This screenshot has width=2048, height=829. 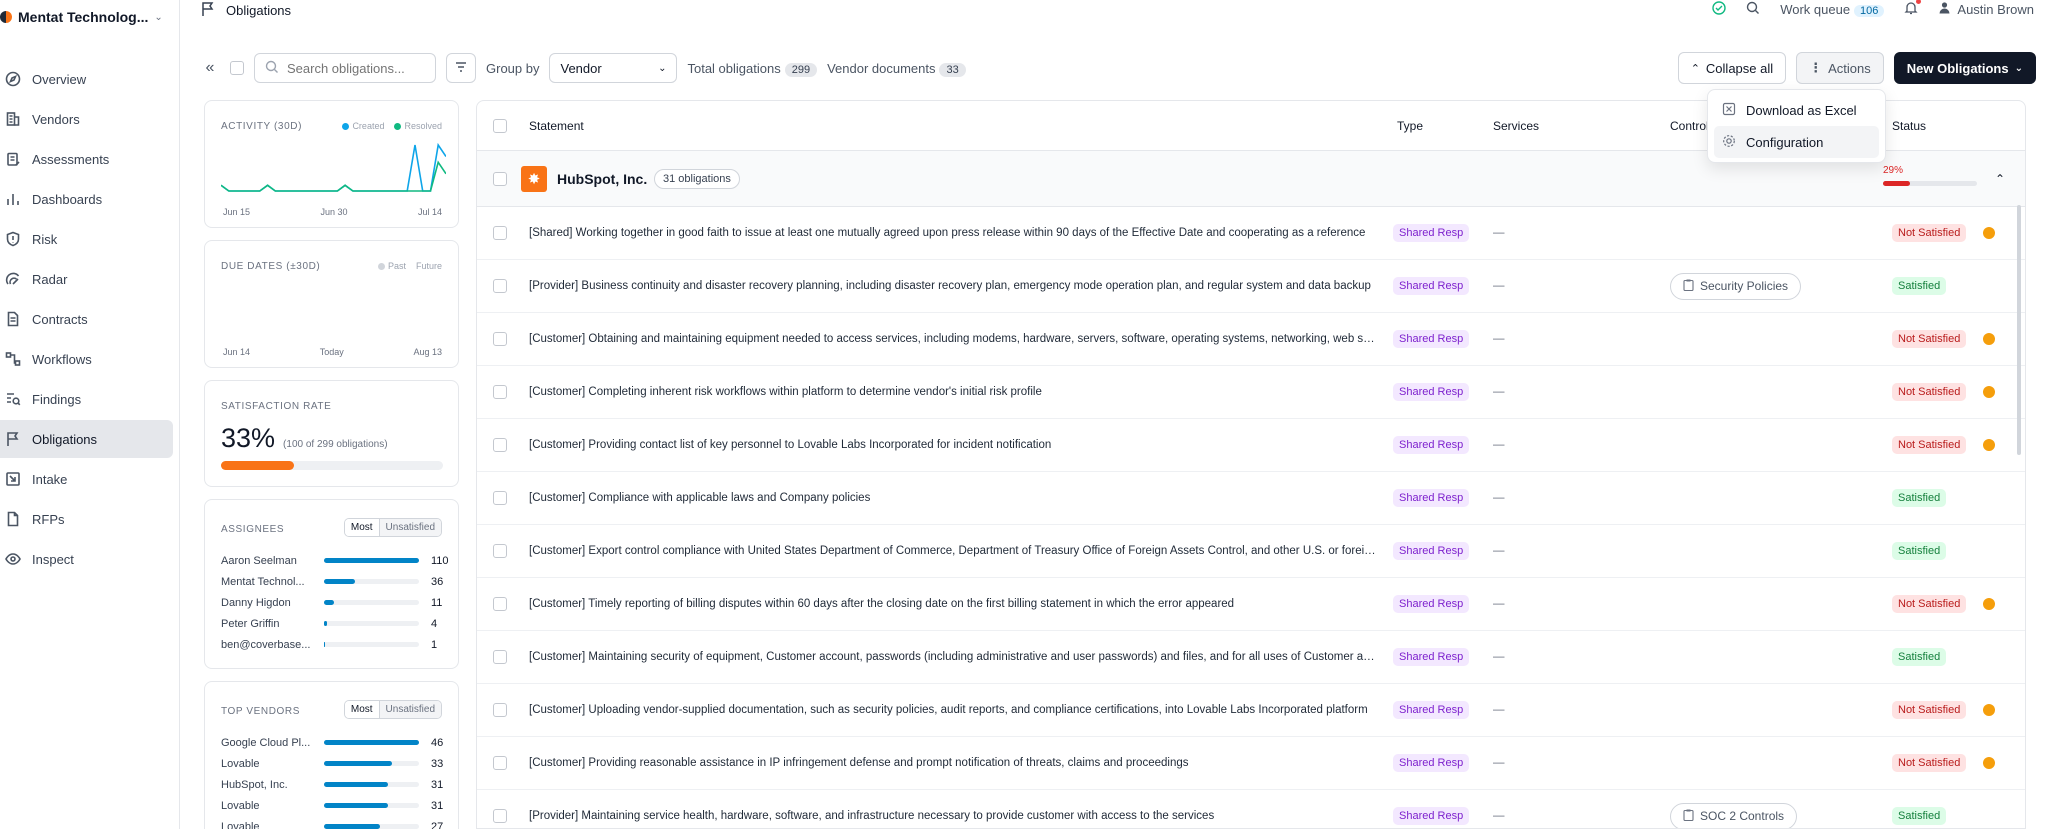 What do you see at coordinates (461, 68) in the screenshot?
I see `filter-button` at bounding box center [461, 68].